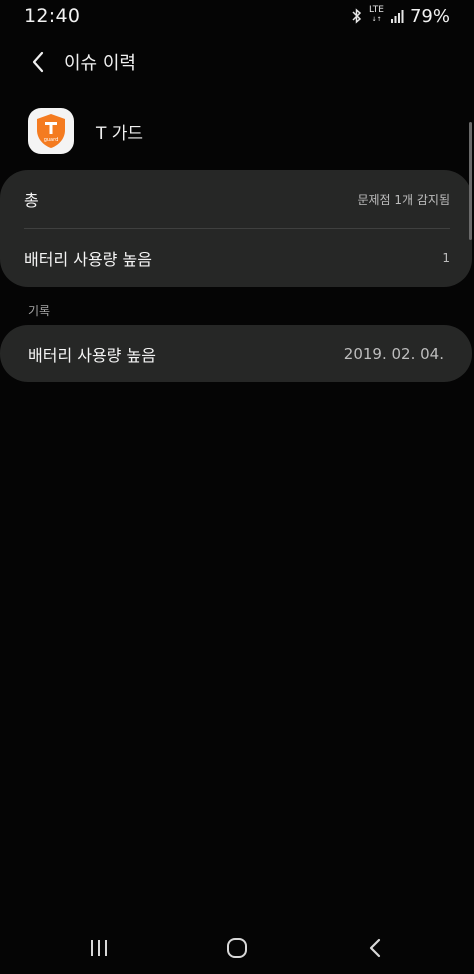  What do you see at coordinates (237, 62) in the screenshot?
I see `app-header: 이슈 이력` at bounding box center [237, 62].